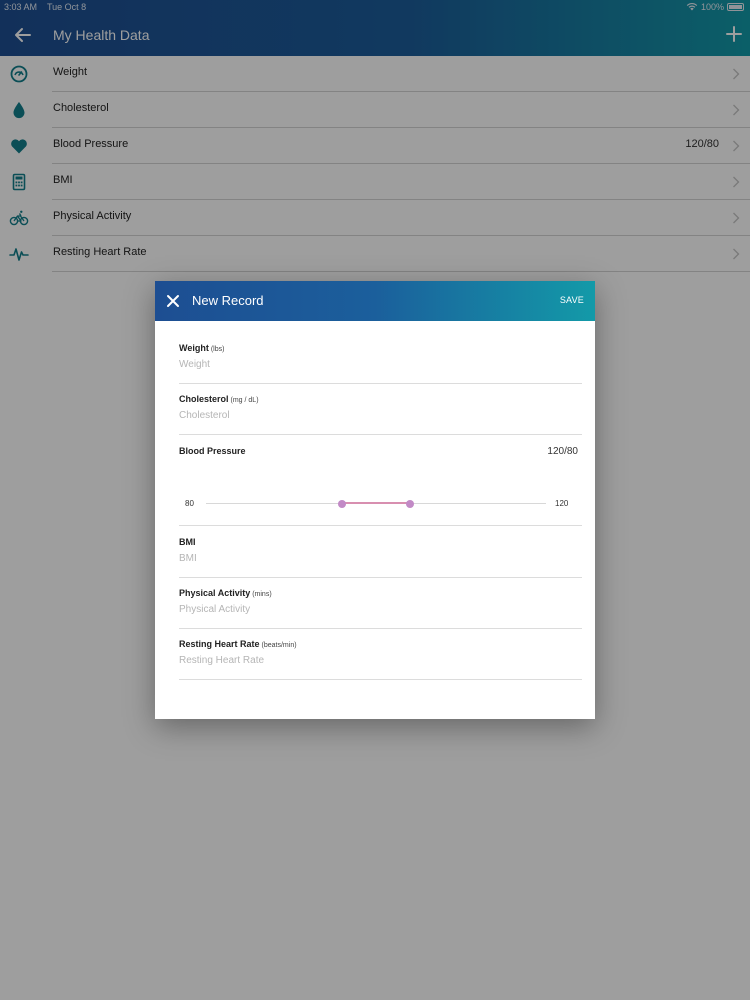 The width and height of the screenshot is (750, 1000). I want to click on weight-field: Weight (lbs), so click(380, 360).